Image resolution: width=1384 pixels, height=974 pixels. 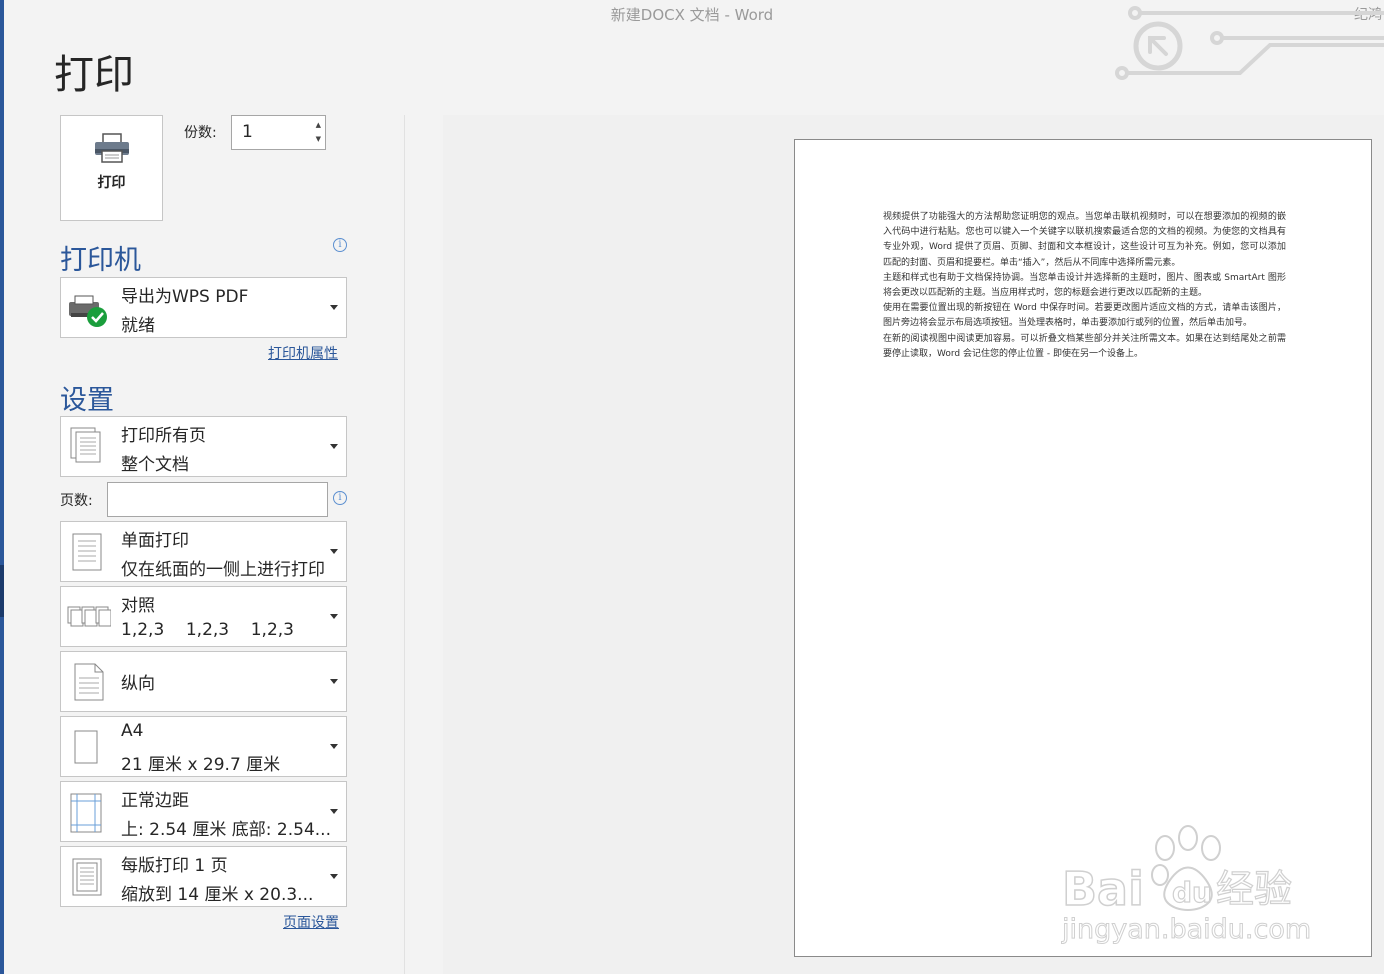 What do you see at coordinates (155, 465) in the screenshot?
I see `print-range-detail: 整个文档` at bounding box center [155, 465].